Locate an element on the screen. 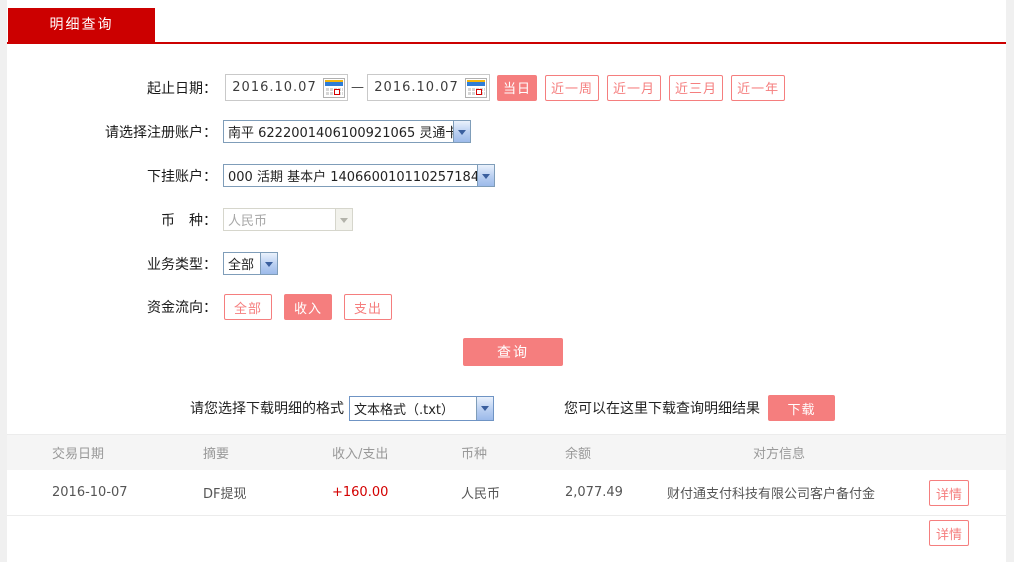 The width and height of the screenshot is (1014, 562). business-type-select: 全部 is located at coordinates (250, 263).